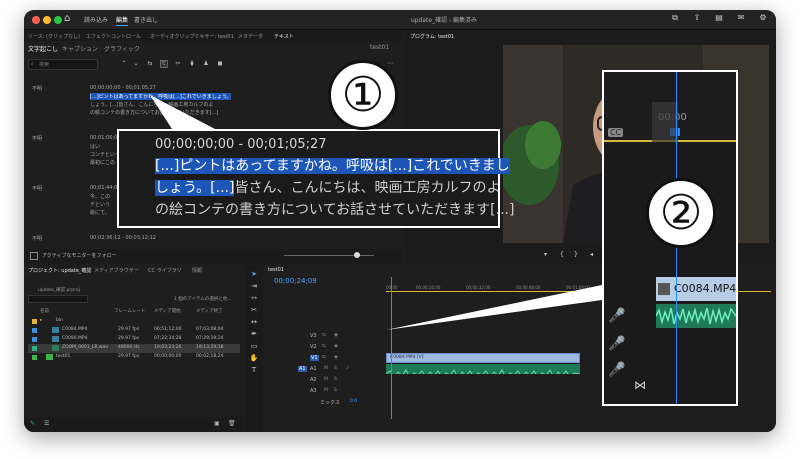 The image size is (800, 459). I want to click on callout1-badge: ①, so click(363, 95).